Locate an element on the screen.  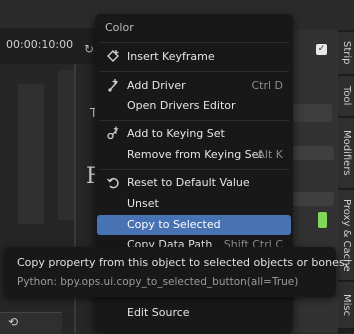
menu-title: Color is located at coordinates (119, 27).